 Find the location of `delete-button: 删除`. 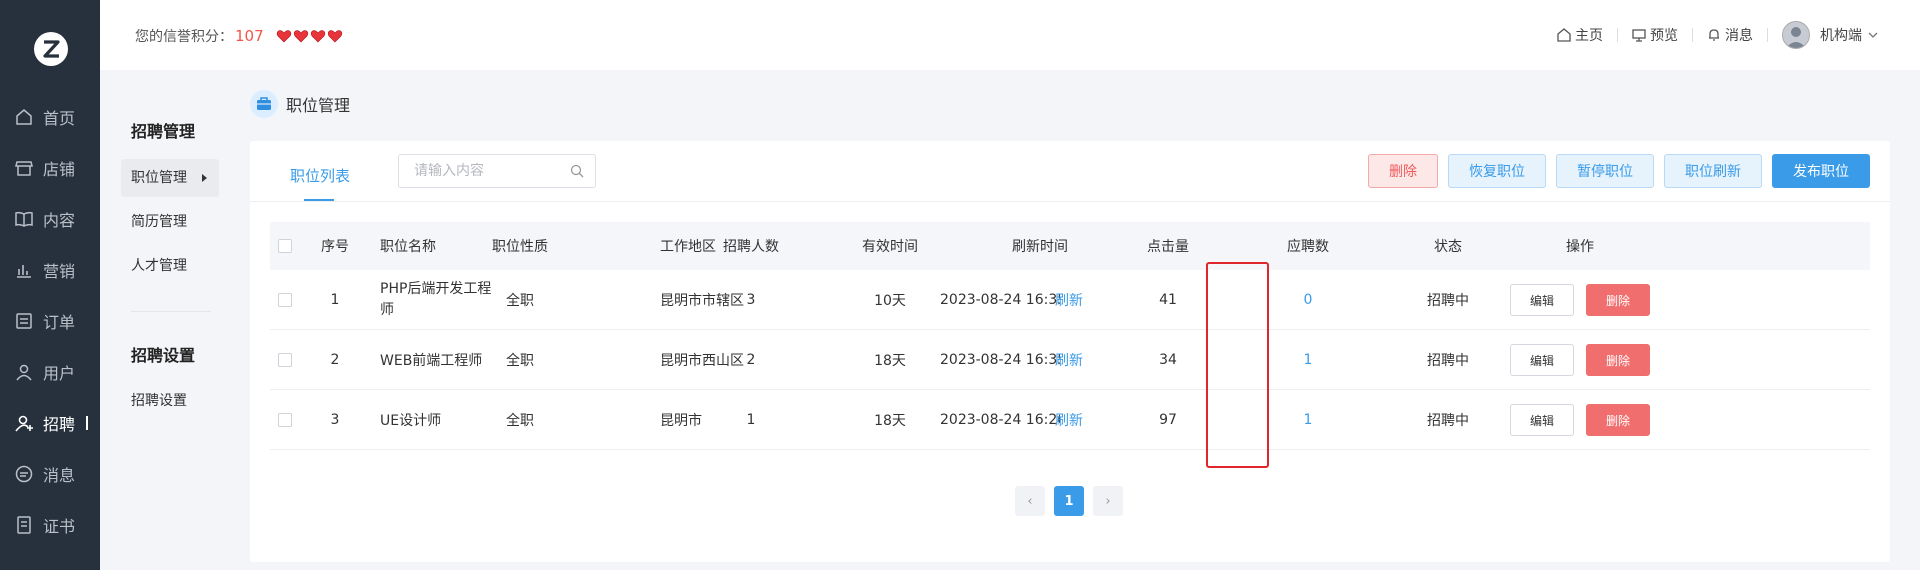

delete-button: 删除 is located at coordinates (1403, 171).